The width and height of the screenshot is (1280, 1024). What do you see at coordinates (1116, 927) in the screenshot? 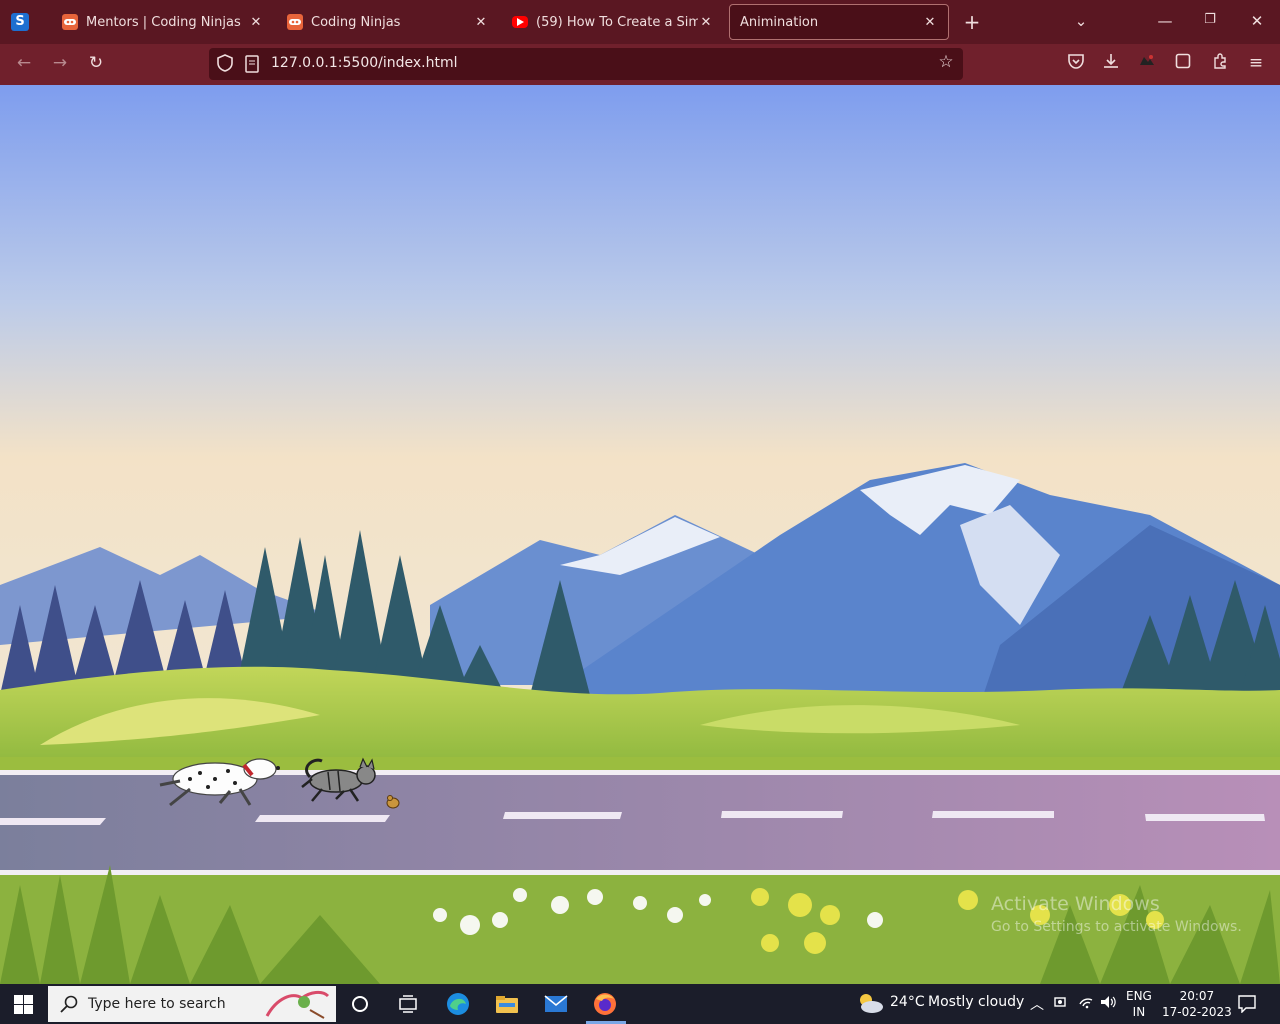
I see `activate-windows-subtitle: Go to Settings to activate Windows.` at bounding box center [1116, 927].